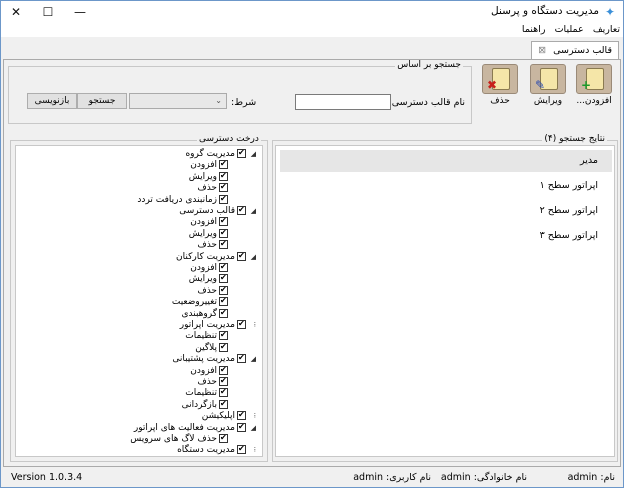 This screenshot has height=488, width=624. What do you see at coordinates (195, 427) in the screenshot?
I see `tree-item: ◢مدیریت فعالیت های اپراتور` at bounding box center [195, 427].